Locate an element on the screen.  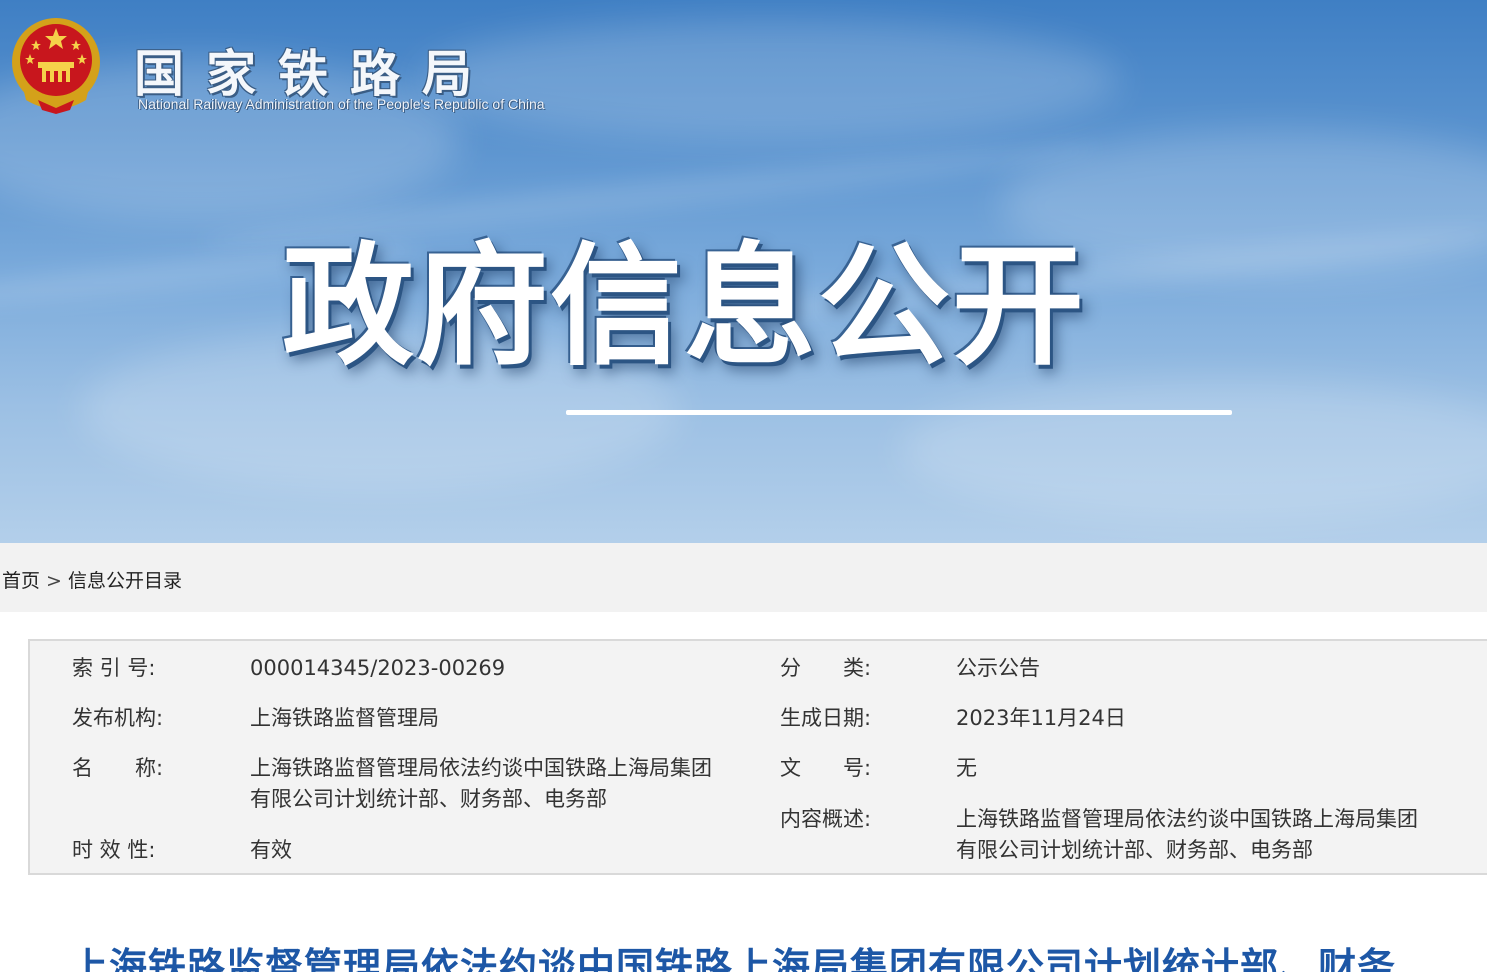
breadcrumb: 首页 > 信息公开目录 is located at coordinates (92, 579).